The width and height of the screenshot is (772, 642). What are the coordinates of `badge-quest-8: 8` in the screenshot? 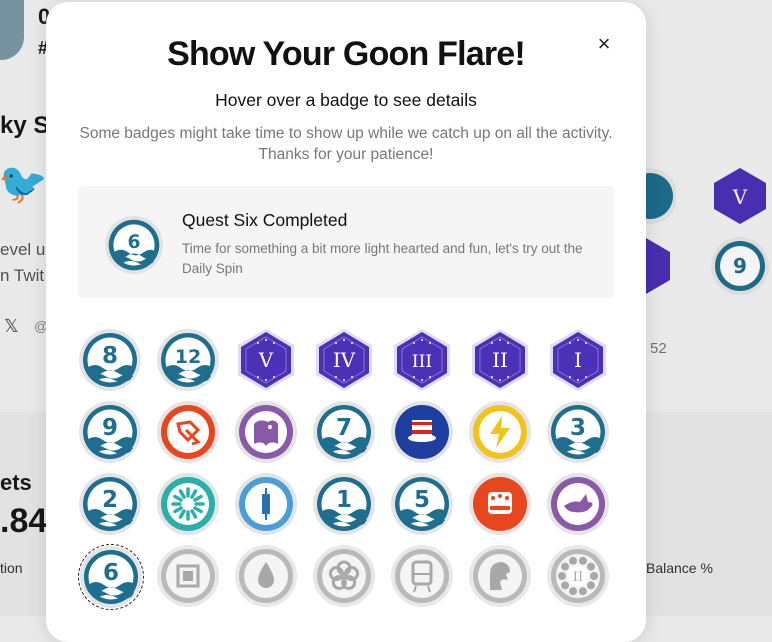 It's located at (110, 360).